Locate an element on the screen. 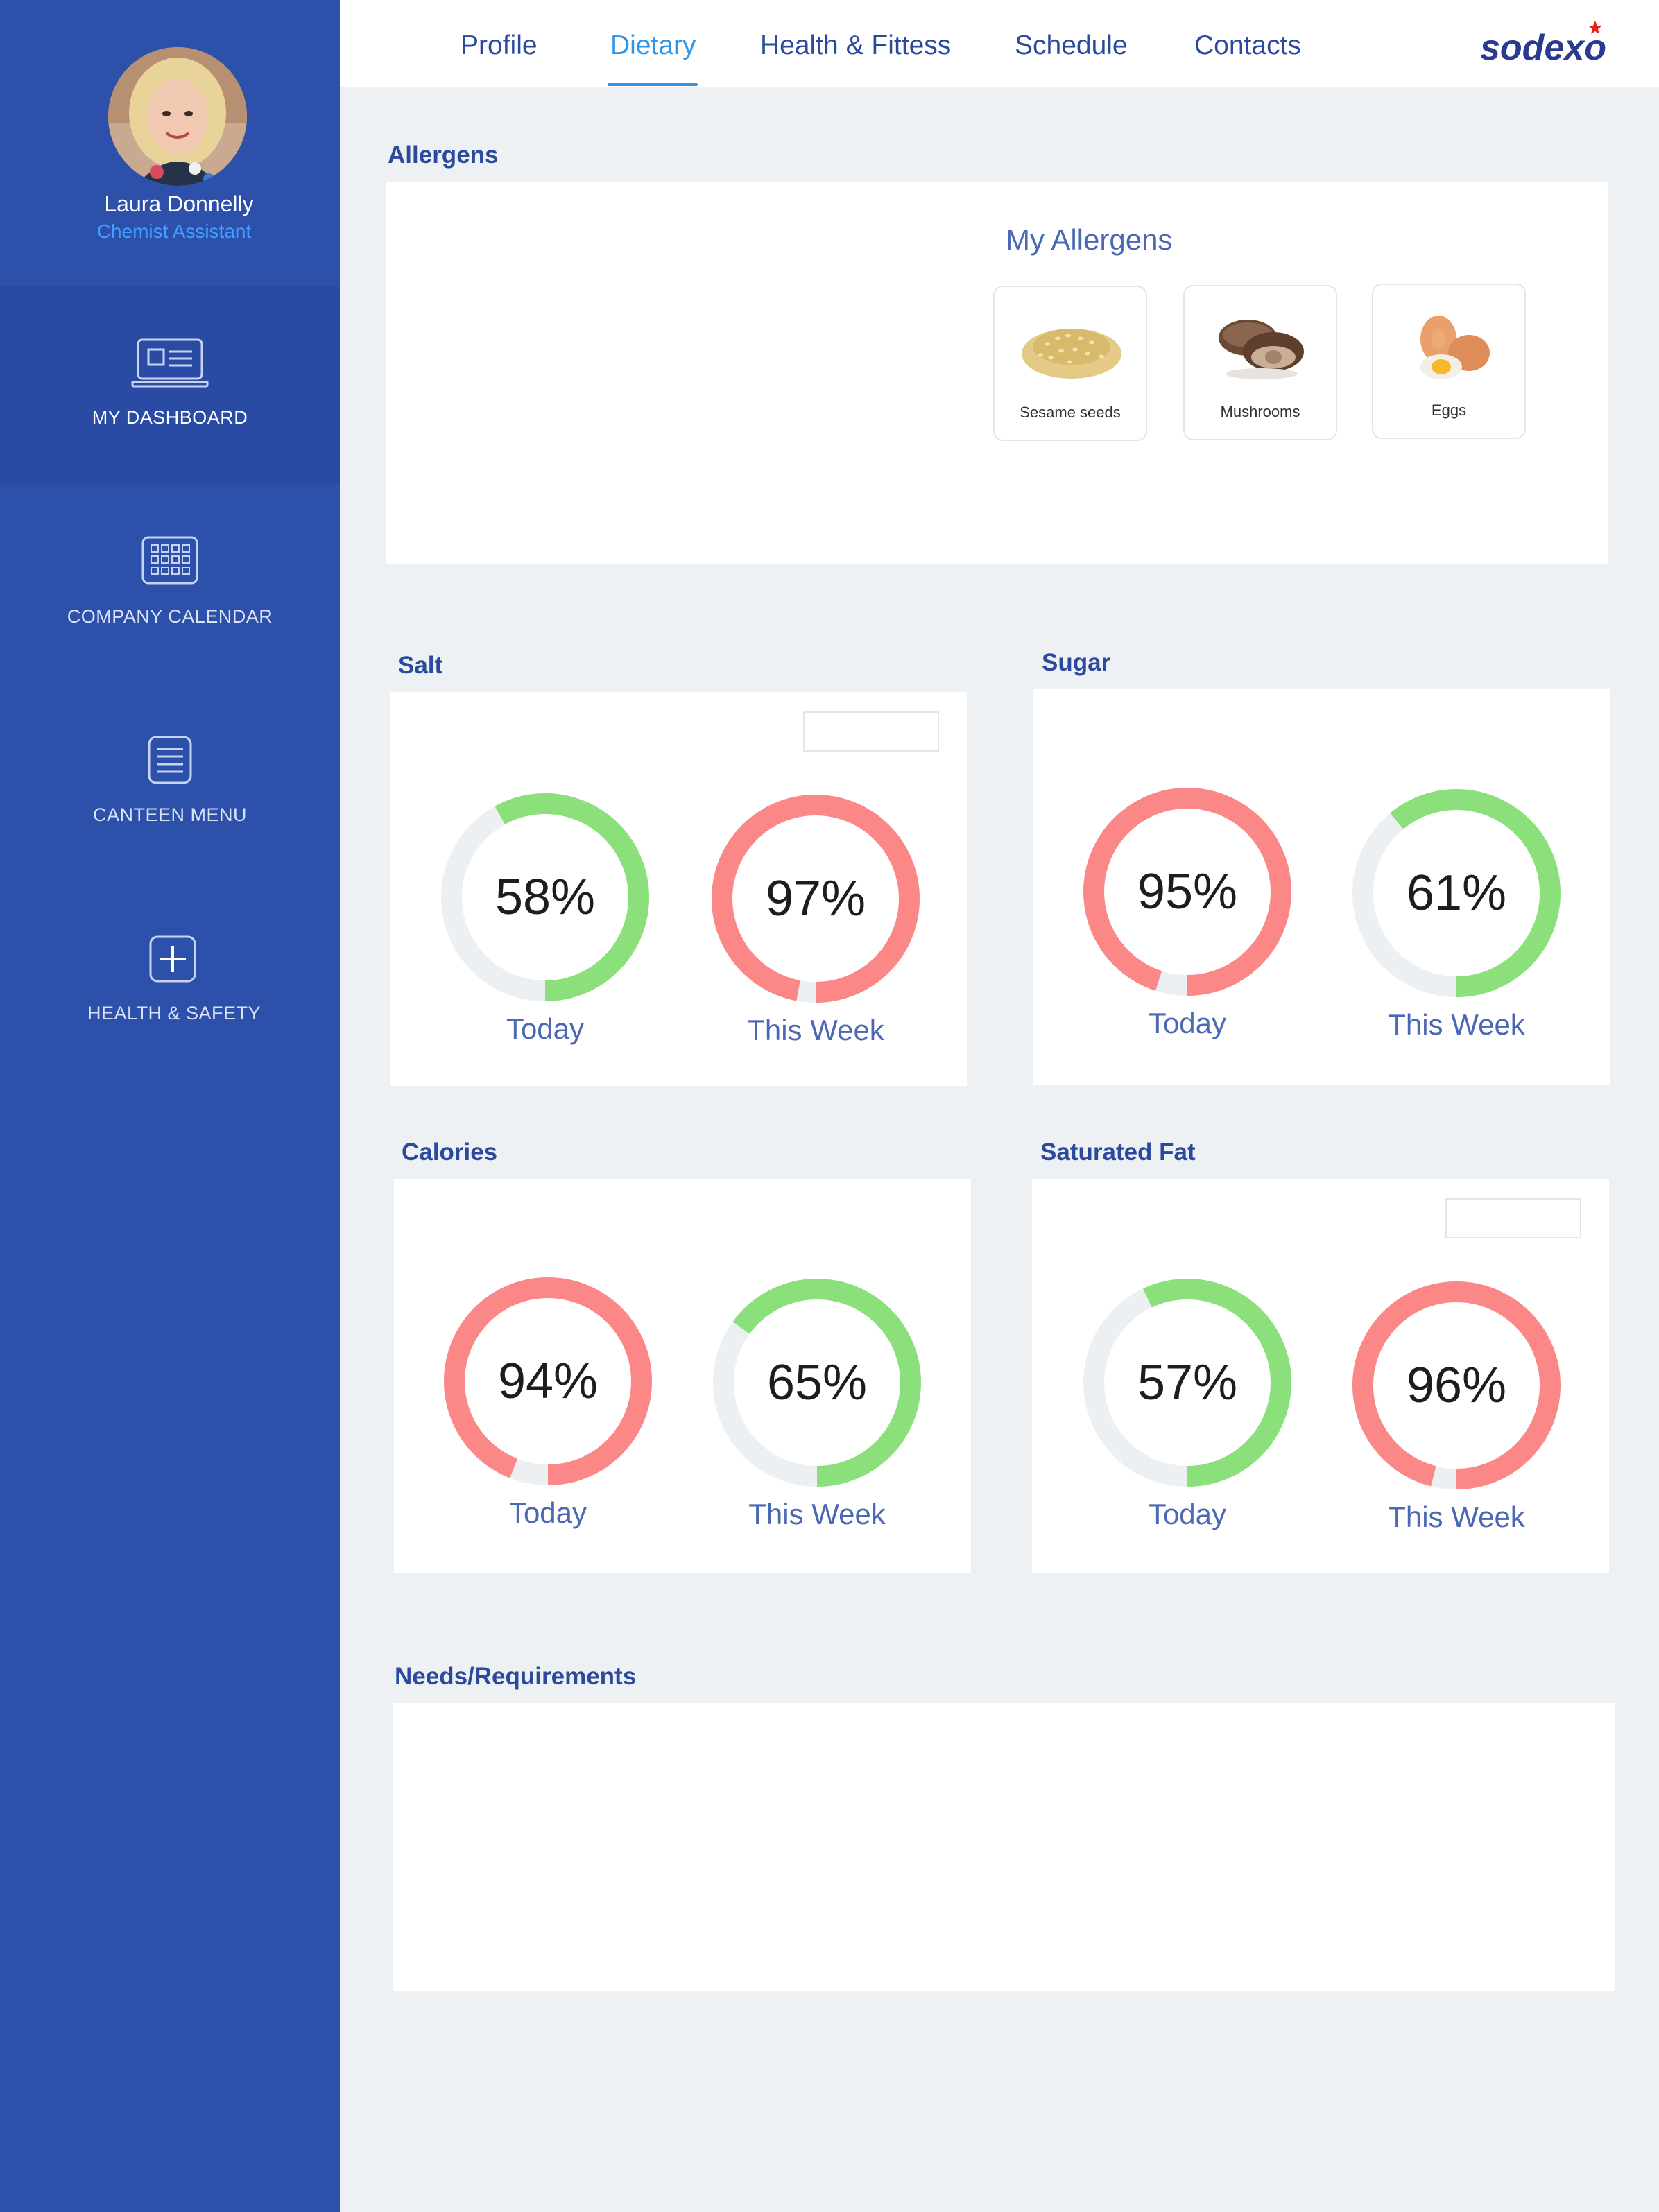 This screenshot has height=2212, width=1659. allergen-tile-sesame-seeds: Sesame seeds is located at coordinates (1070, 363).